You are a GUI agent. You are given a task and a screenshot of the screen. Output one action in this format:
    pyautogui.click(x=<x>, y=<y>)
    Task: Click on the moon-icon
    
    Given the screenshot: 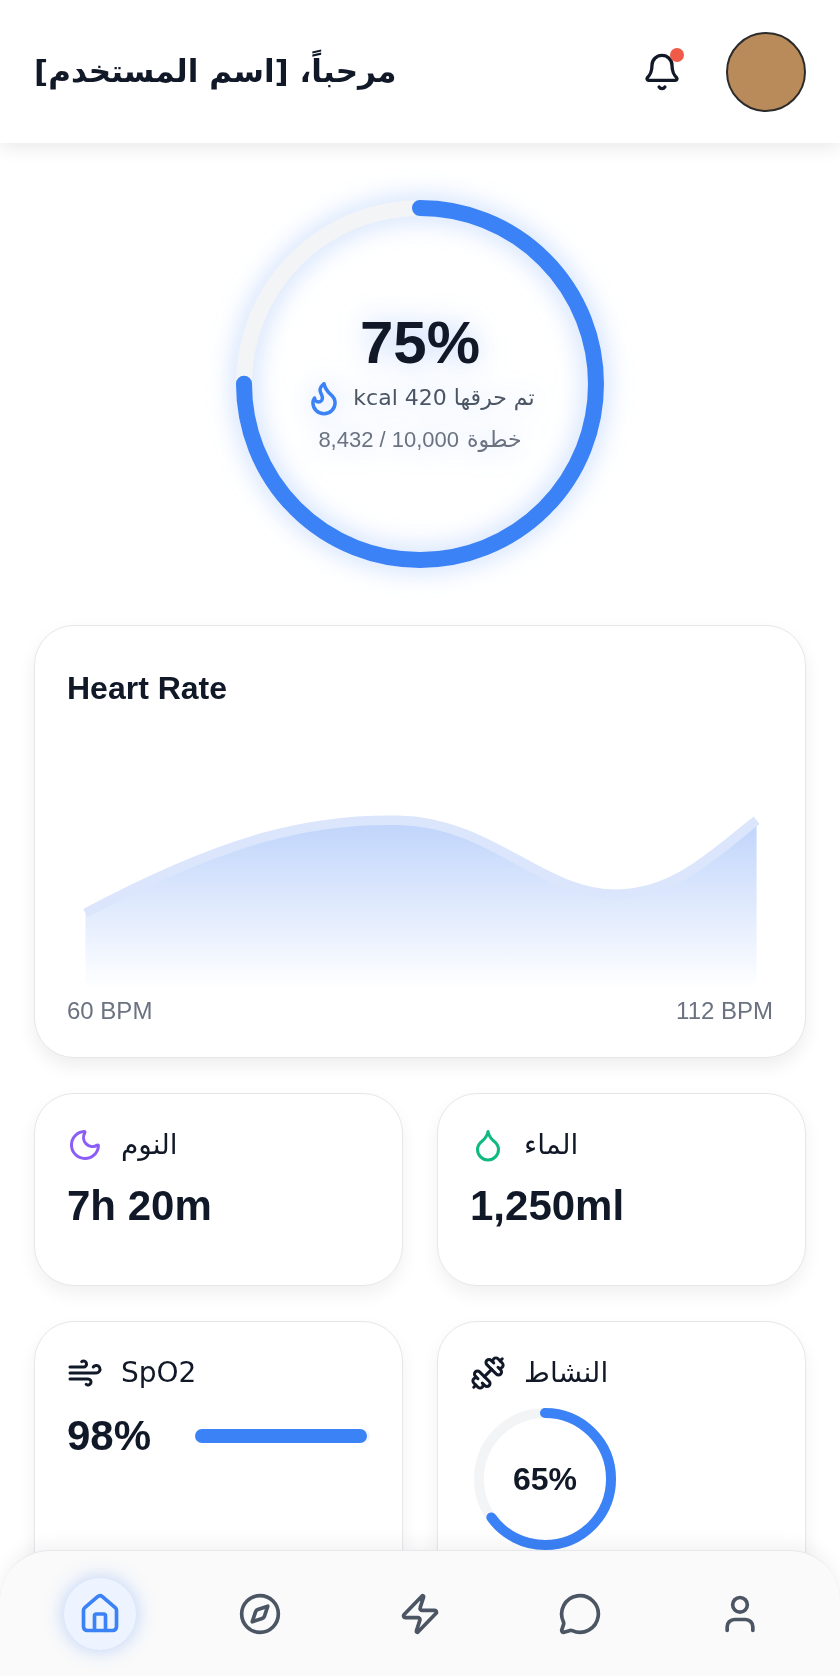 What is the action you would take?
    pyautogui.click(x=85, y=1145)
    